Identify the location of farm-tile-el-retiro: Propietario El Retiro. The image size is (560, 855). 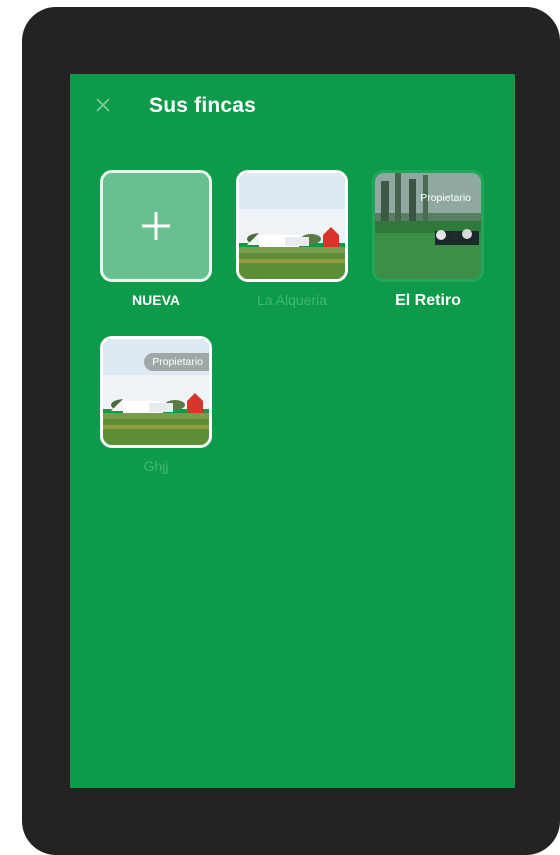
(428, 240).